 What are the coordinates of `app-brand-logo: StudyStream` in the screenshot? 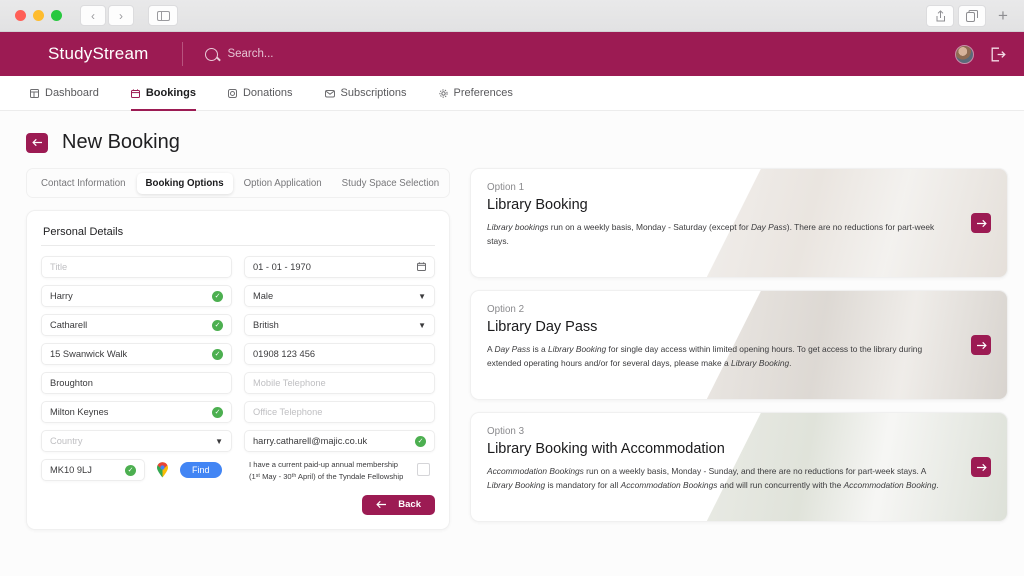 It's located at (98, 53).